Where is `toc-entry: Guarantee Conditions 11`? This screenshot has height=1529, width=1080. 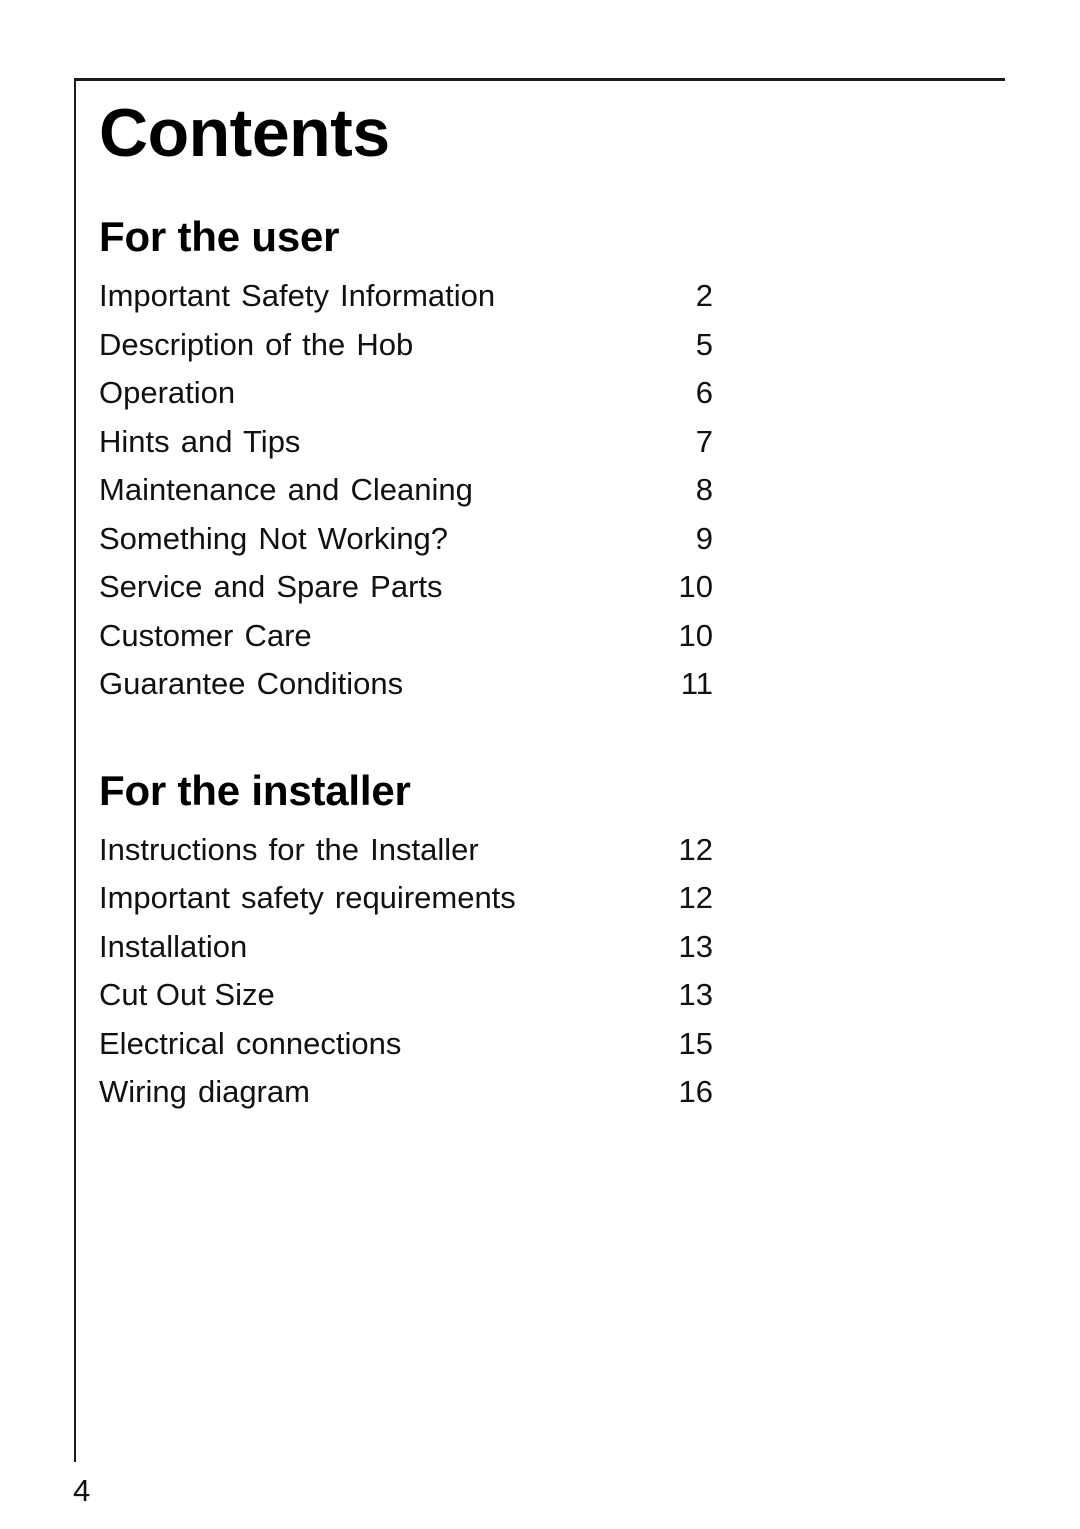 toc-entry: Guarantee Conditions 11 is located at coordinates (406, 684).